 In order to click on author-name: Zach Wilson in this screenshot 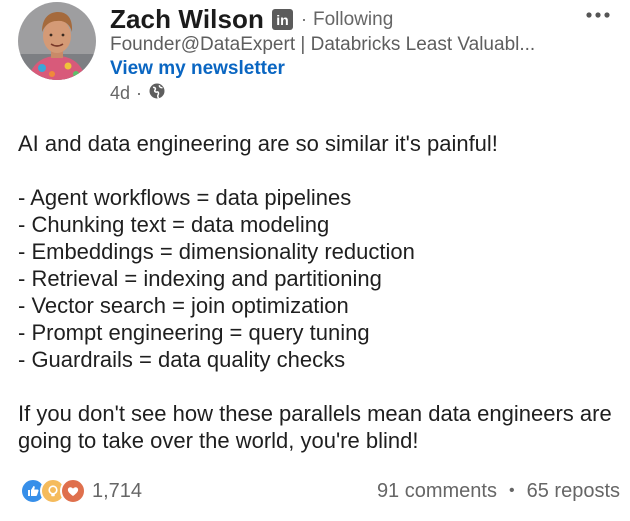, I will do `click(187, 19)`.